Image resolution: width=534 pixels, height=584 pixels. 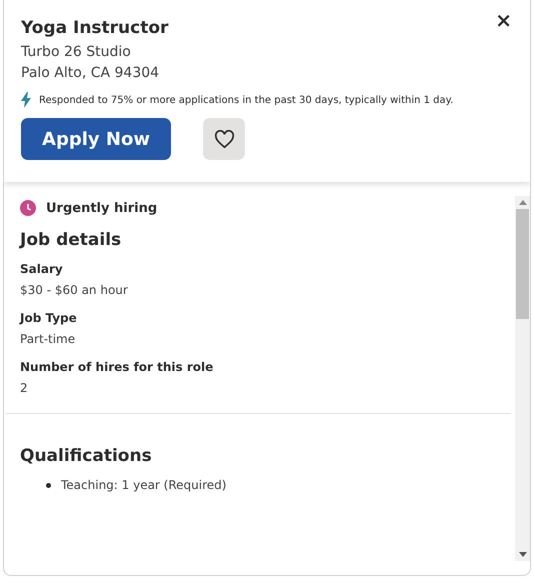 I want to click on job-title: Yoga Instructor, so click(x=94, y=28).